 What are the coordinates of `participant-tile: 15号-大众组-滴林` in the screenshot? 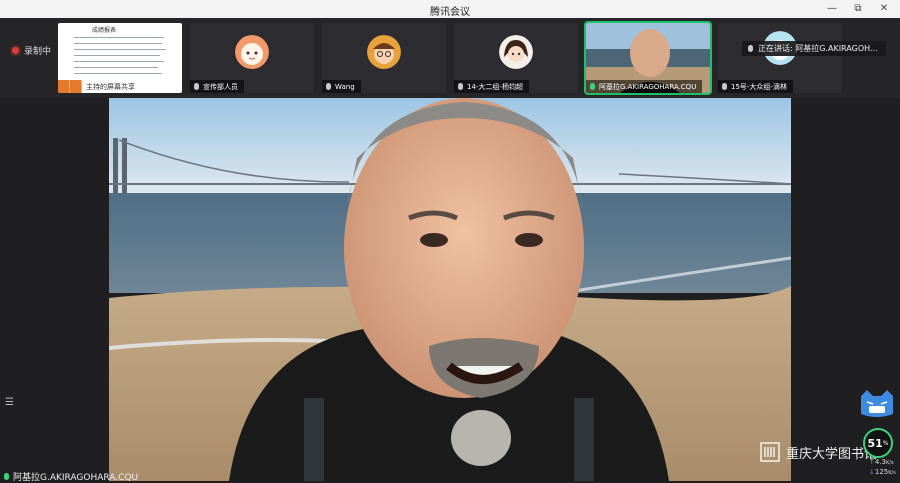 It's located at (780, 58).